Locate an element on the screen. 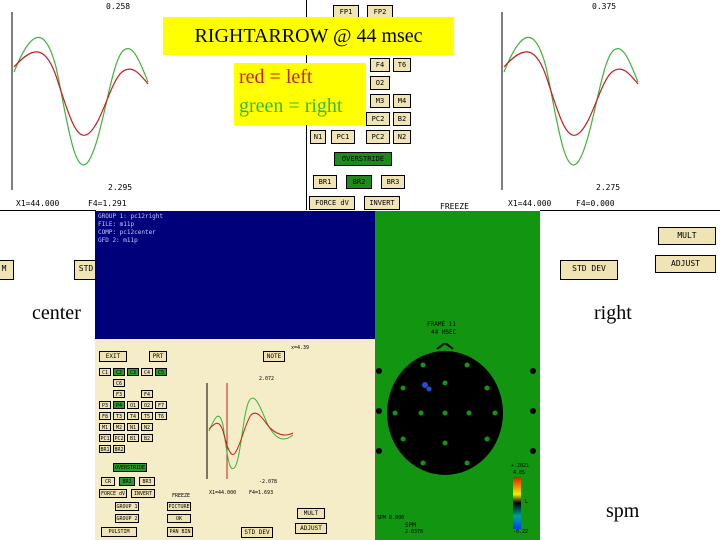 The image size is (720, 540). label-right: right is located at coordinates (613, 313).